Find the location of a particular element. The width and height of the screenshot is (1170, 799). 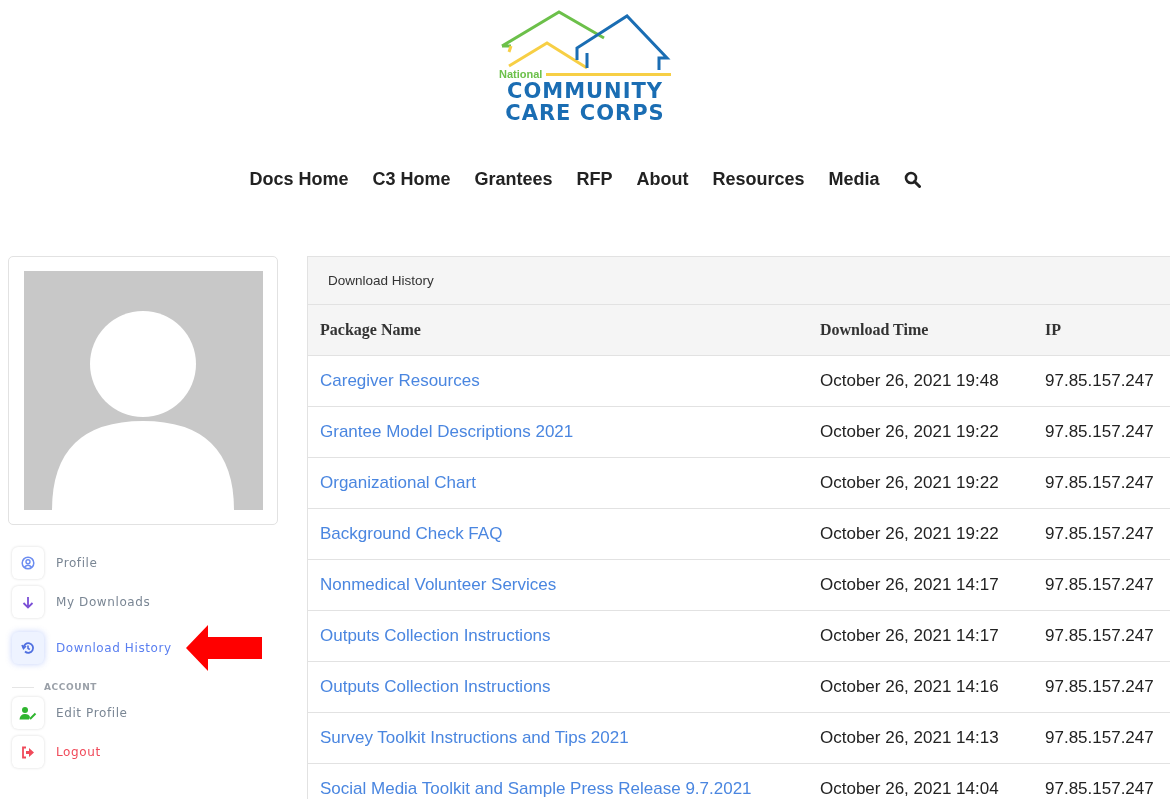

logo-text: CARE CORPS is located at coordinates (585, 113).